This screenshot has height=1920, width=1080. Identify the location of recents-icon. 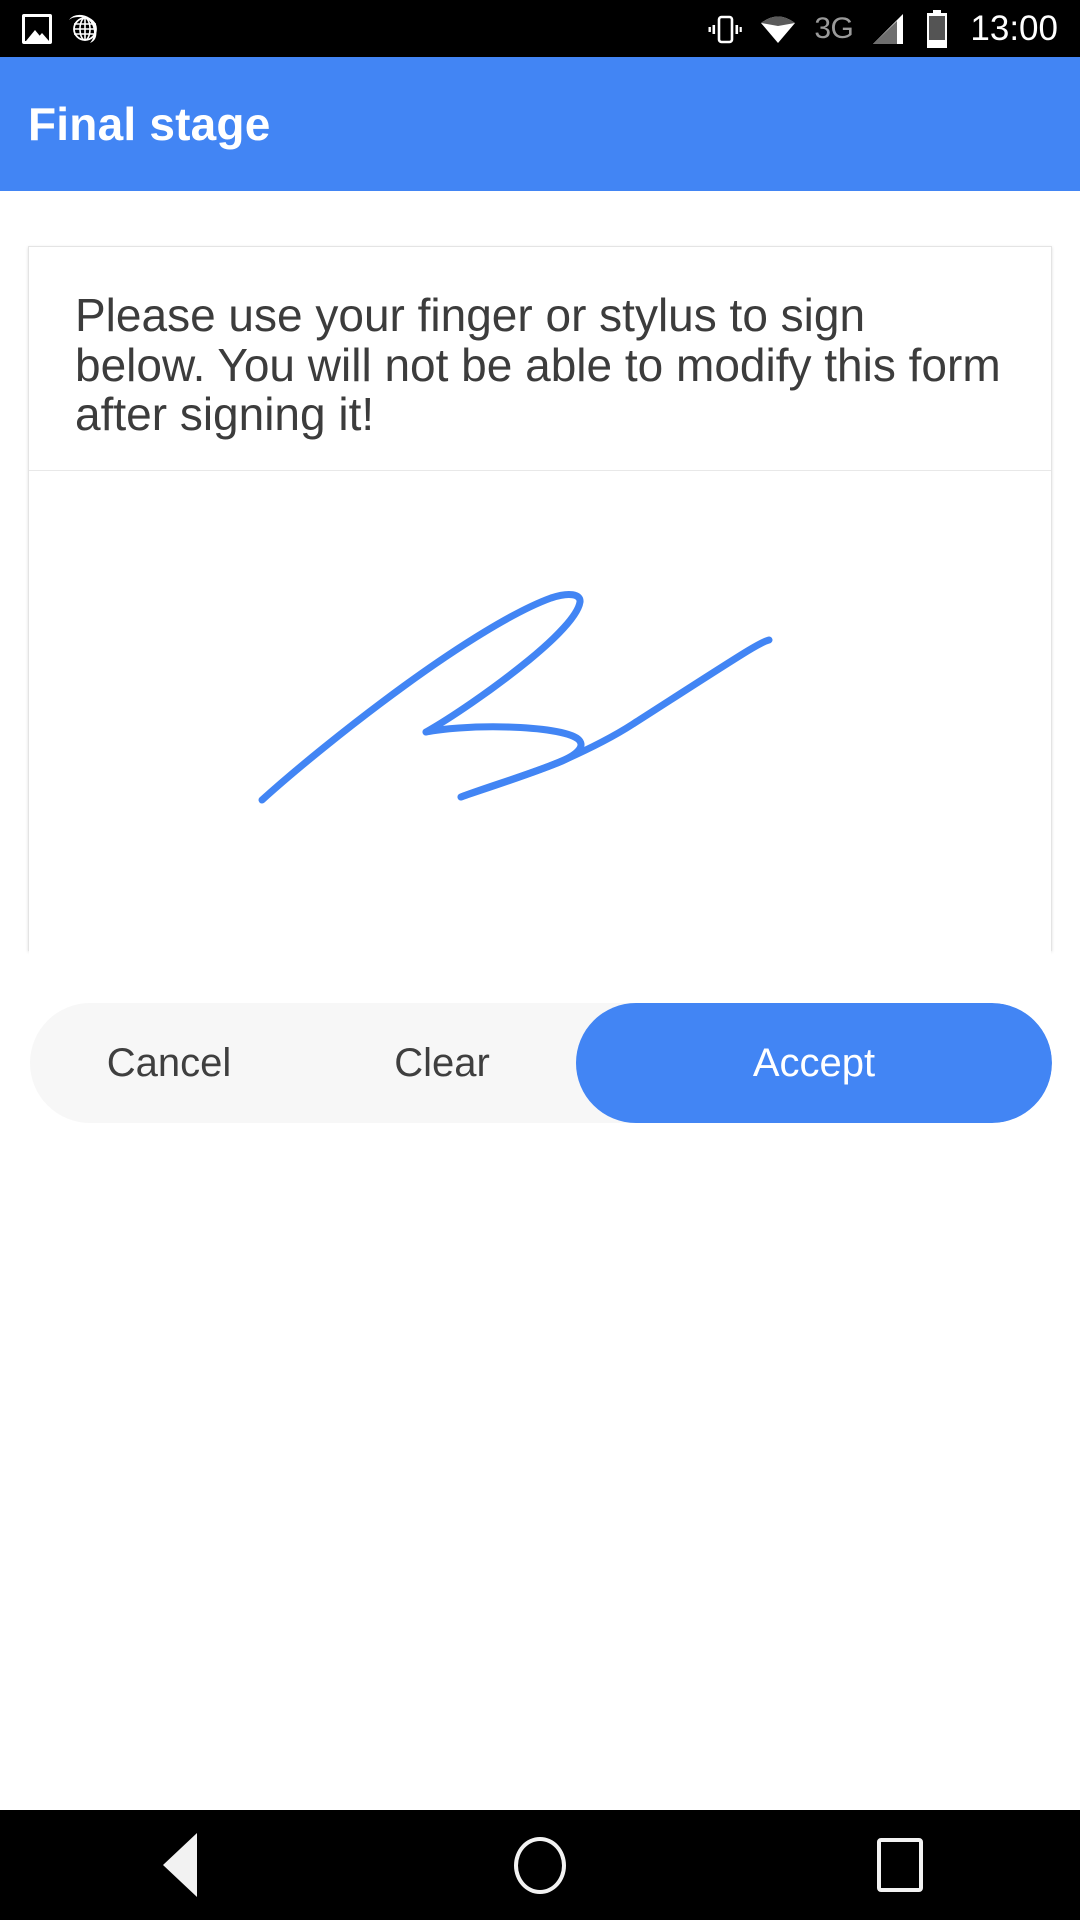
(900, 1865).